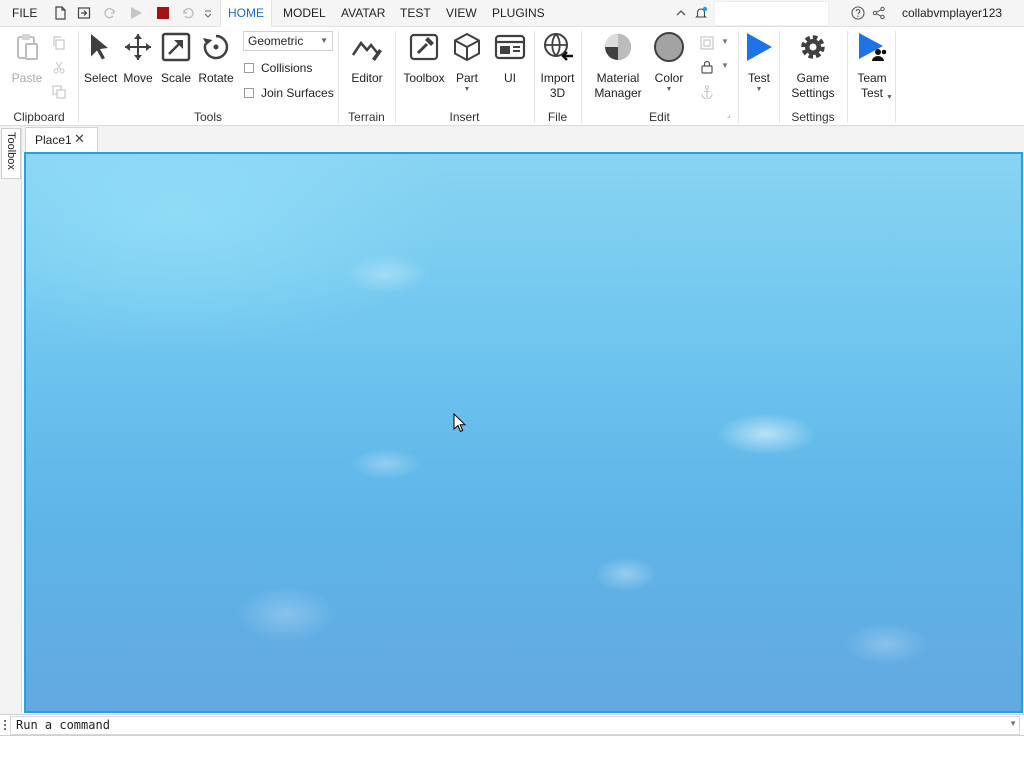  Describe the element at coordinates (952, 13) in the screenshot. I see `username-label: collabvmplayer123` at that location.